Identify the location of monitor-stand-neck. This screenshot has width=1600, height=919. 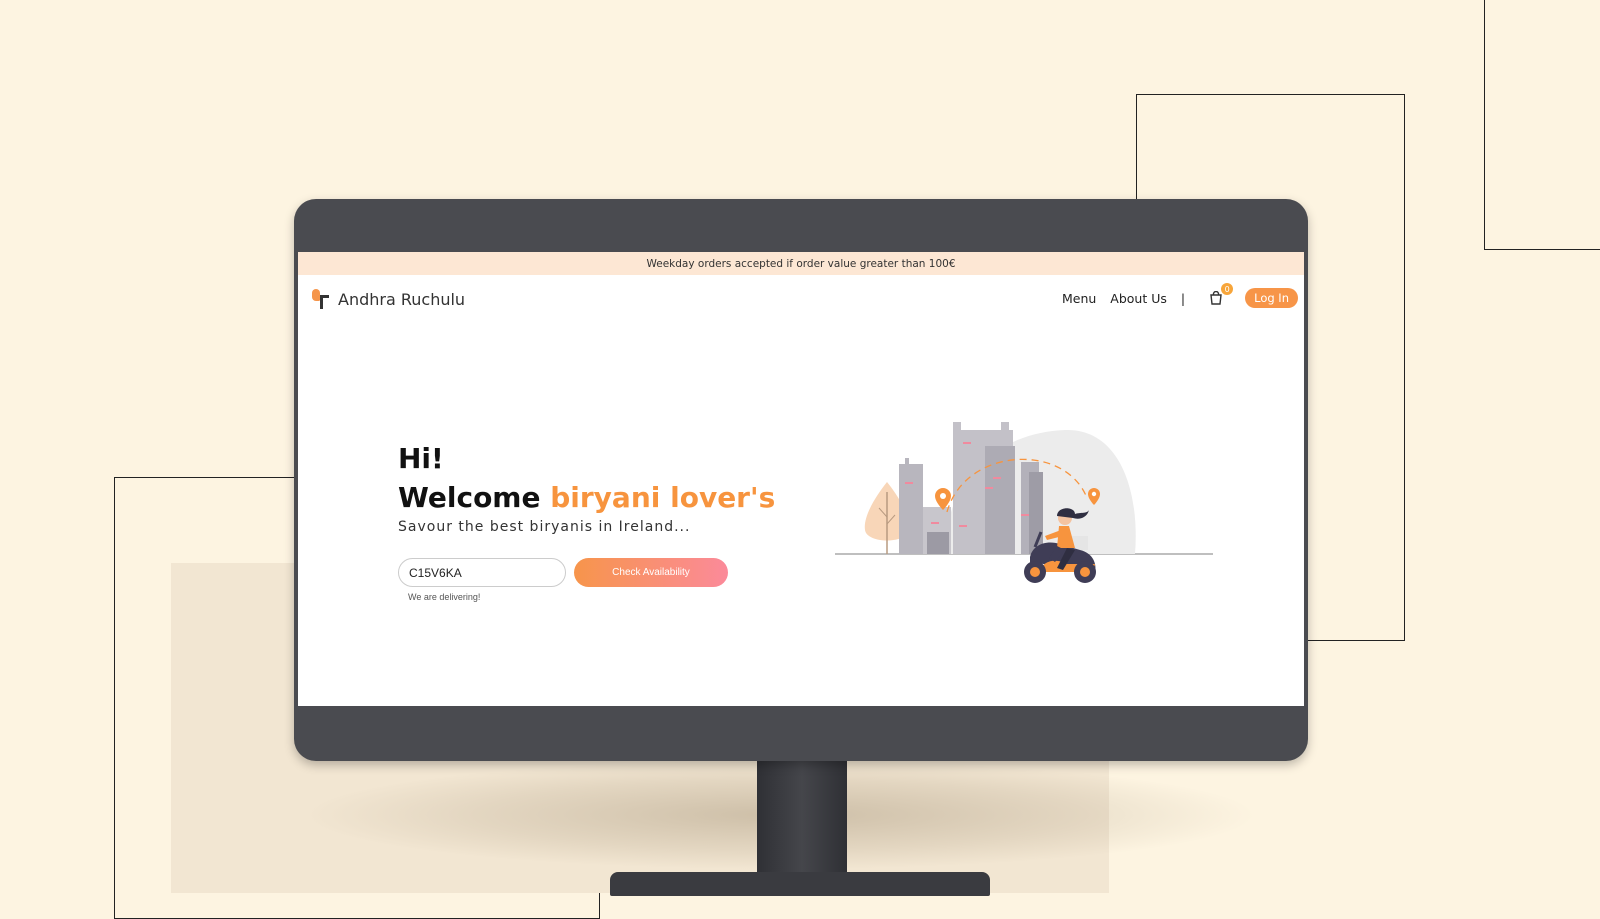
(802, 821).